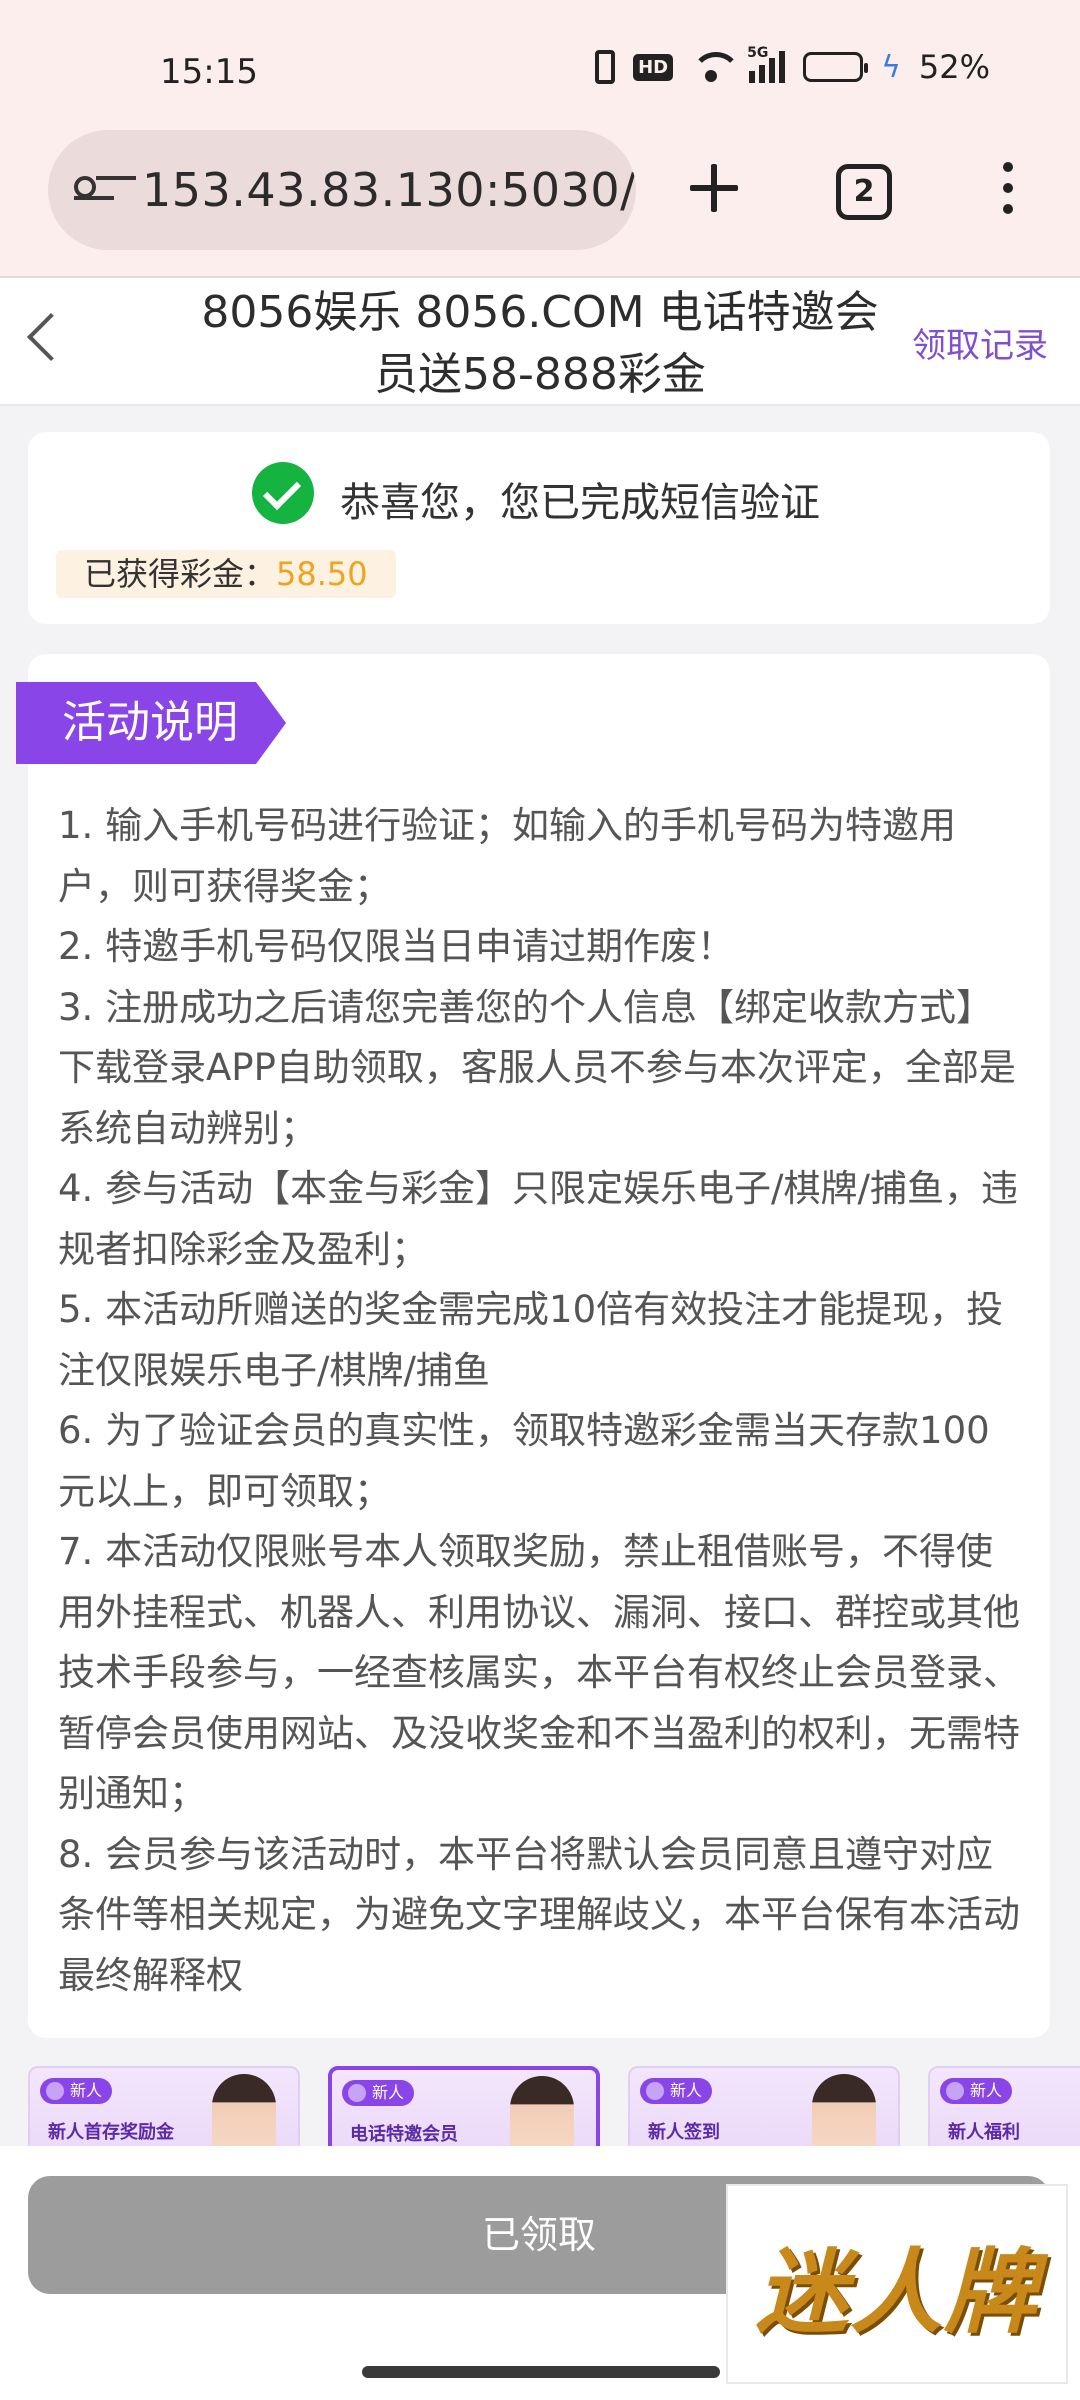  What do you see at coordinates (1008, 192) in the screenshot?
I see `more-options-icon` at bounding box center [1008, 192].